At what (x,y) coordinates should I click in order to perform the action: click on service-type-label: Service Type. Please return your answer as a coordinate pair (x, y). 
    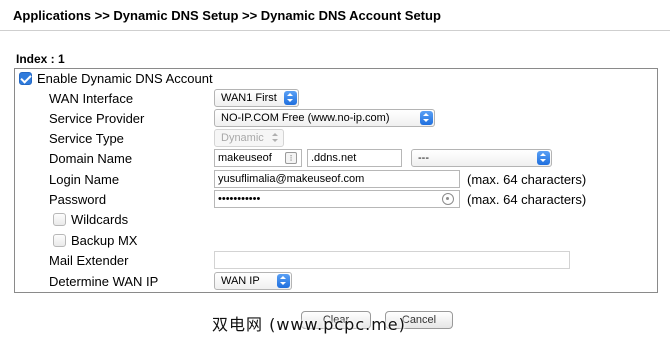
    Looking at the image, I should click on (86, 138).